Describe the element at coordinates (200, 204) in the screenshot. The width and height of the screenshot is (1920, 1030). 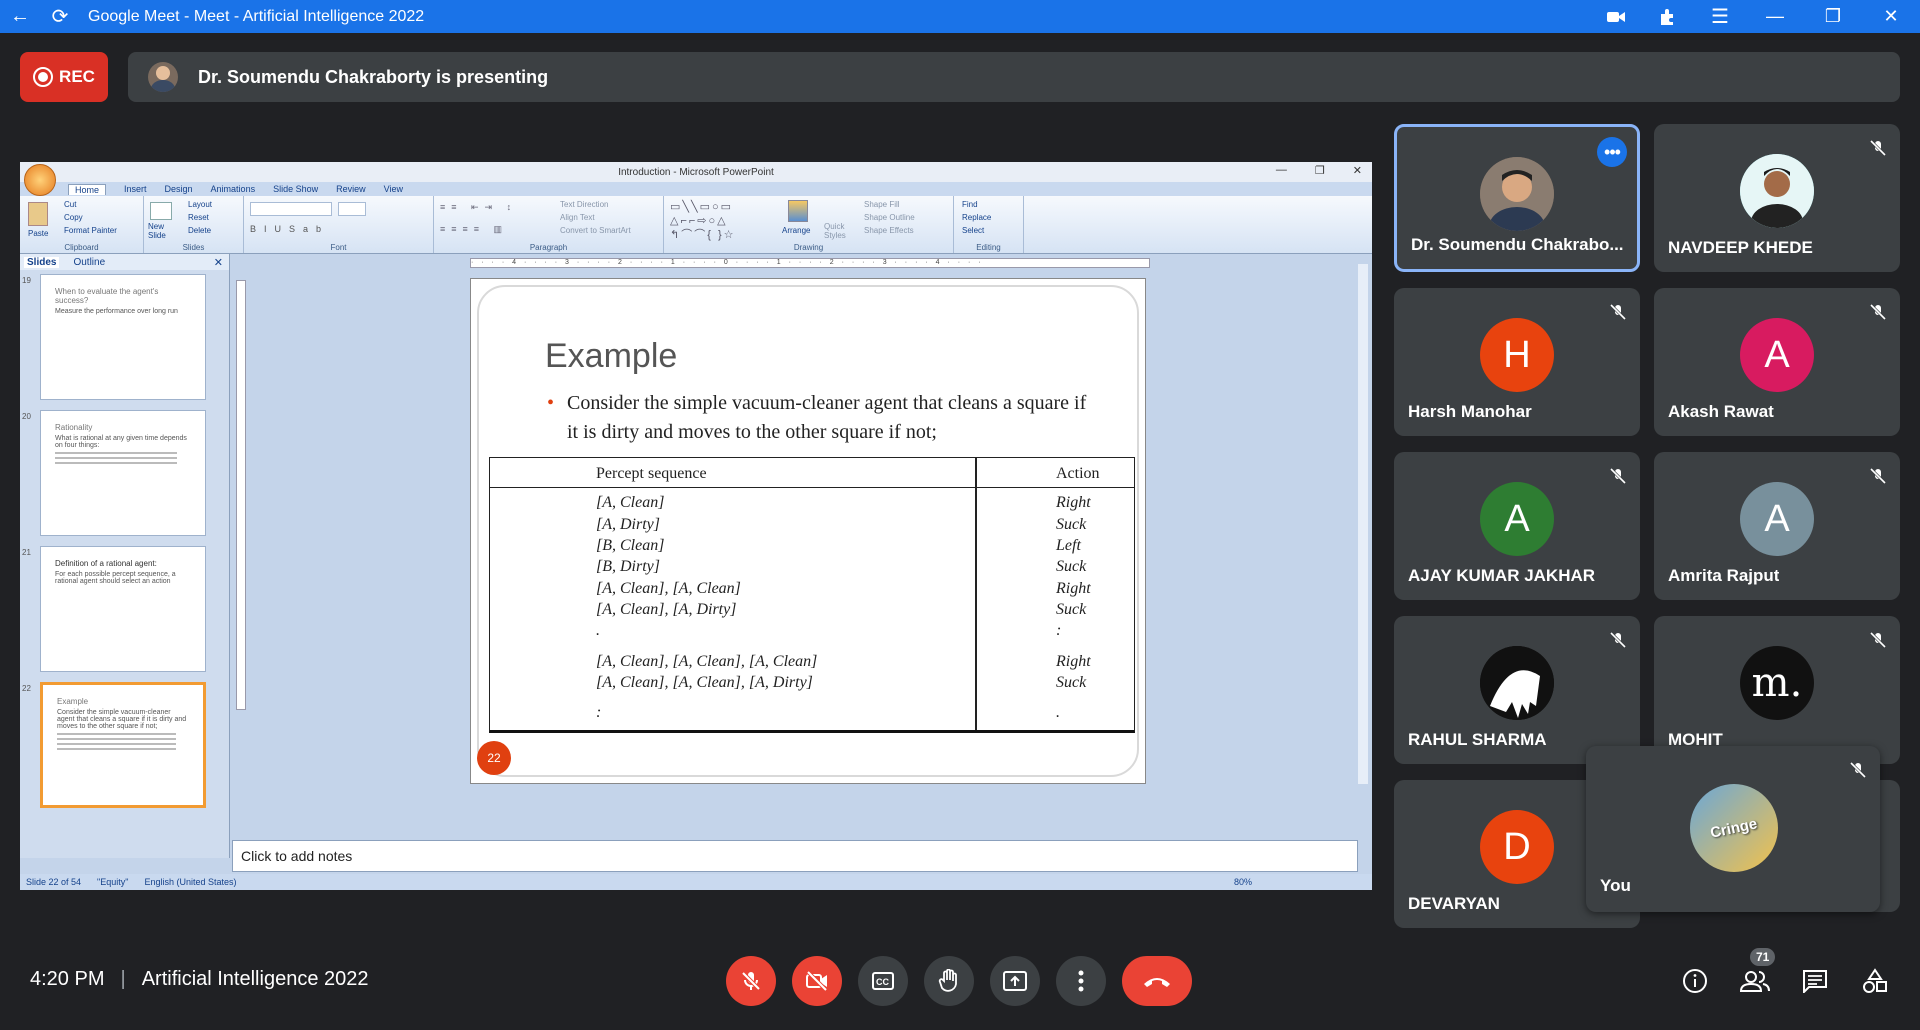
I see `layout-label: Layout` at that location.